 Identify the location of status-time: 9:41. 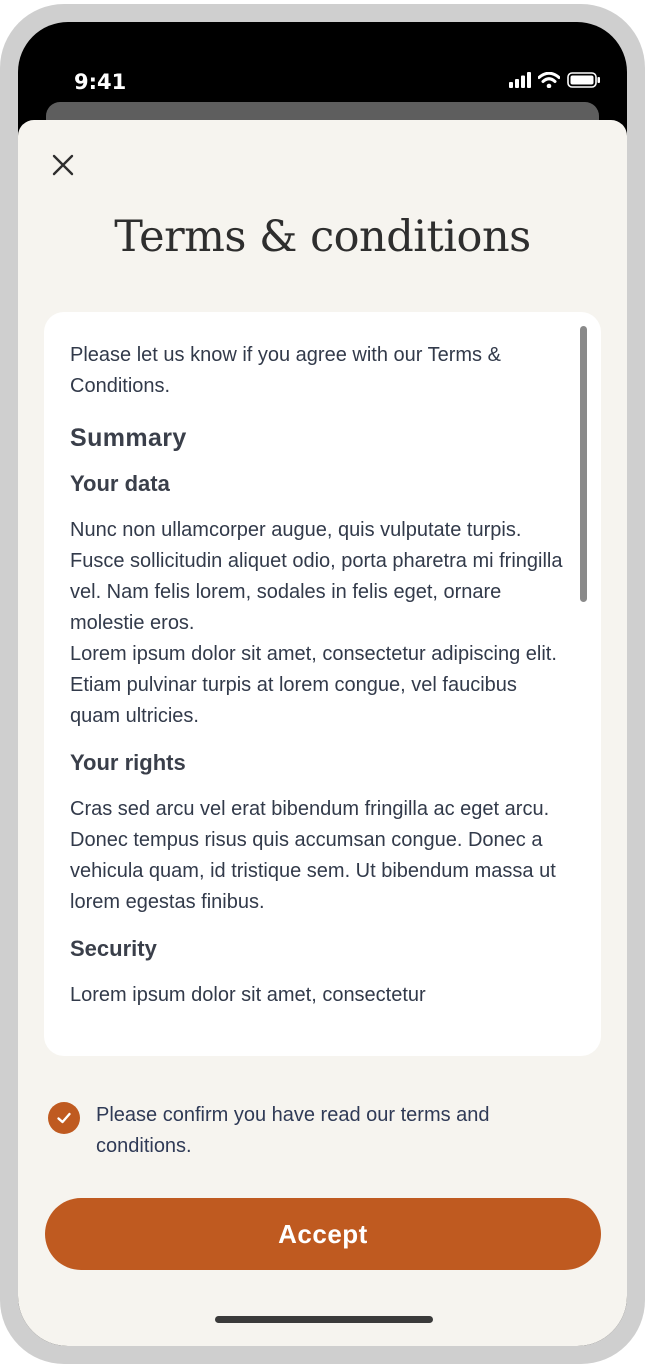
(100, 82).